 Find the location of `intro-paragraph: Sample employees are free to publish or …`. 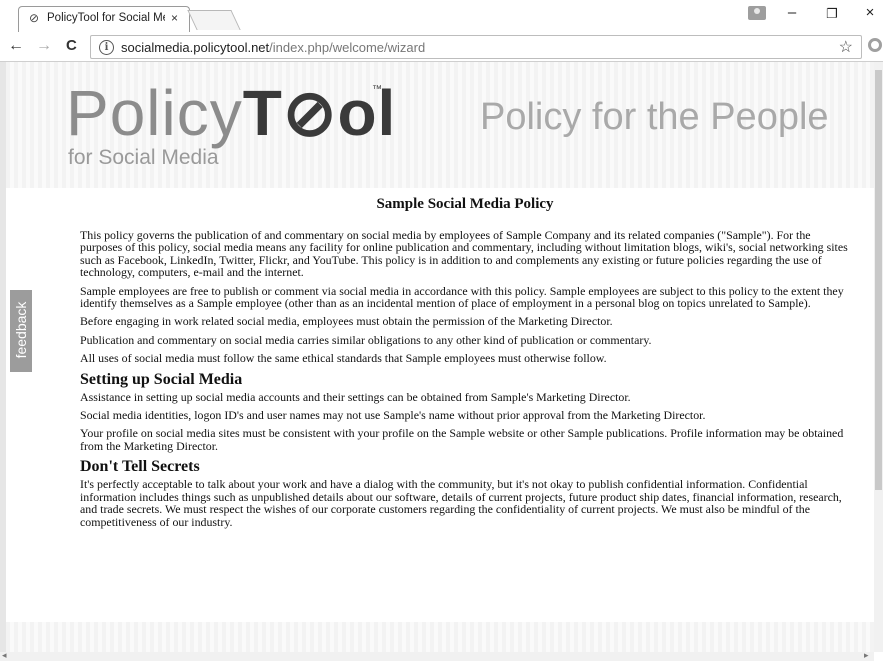

intro-paragraph: Sample employees are free to publish or … is located at coordinates (462, 297).